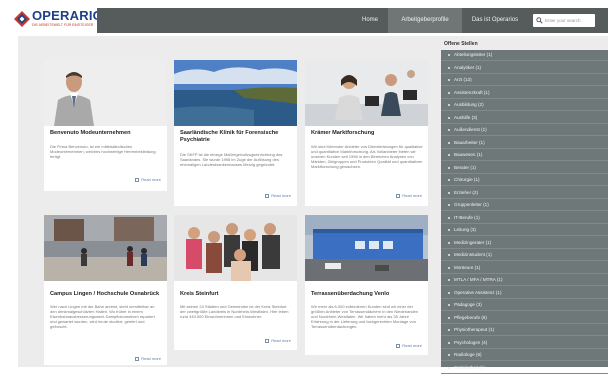  Describe the element at coordinates (105, 248) in the screenshot. I see `campus-square-image` at that location.